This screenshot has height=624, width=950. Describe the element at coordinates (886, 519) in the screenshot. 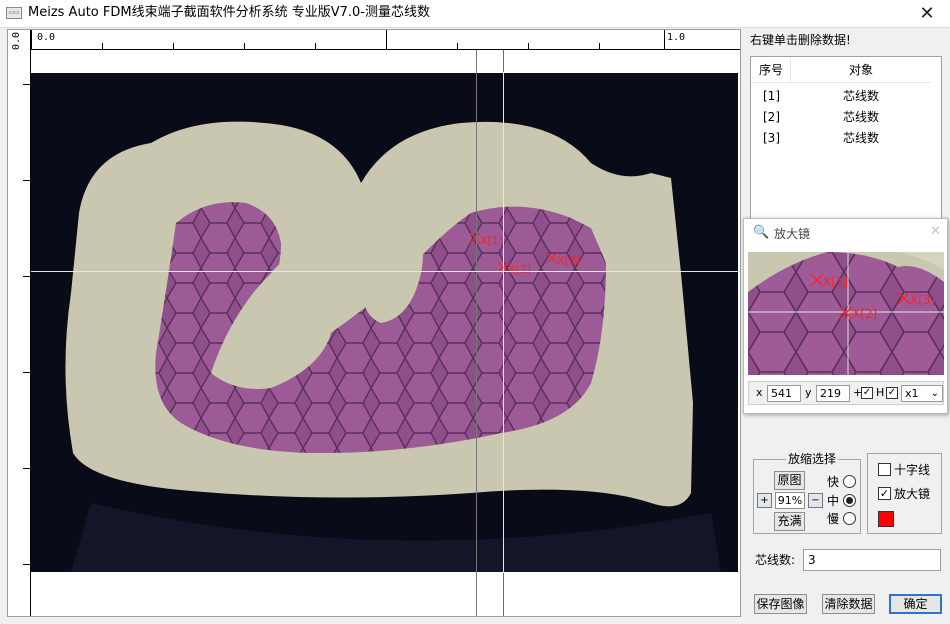

I see `marker-color-swatch` at that location.